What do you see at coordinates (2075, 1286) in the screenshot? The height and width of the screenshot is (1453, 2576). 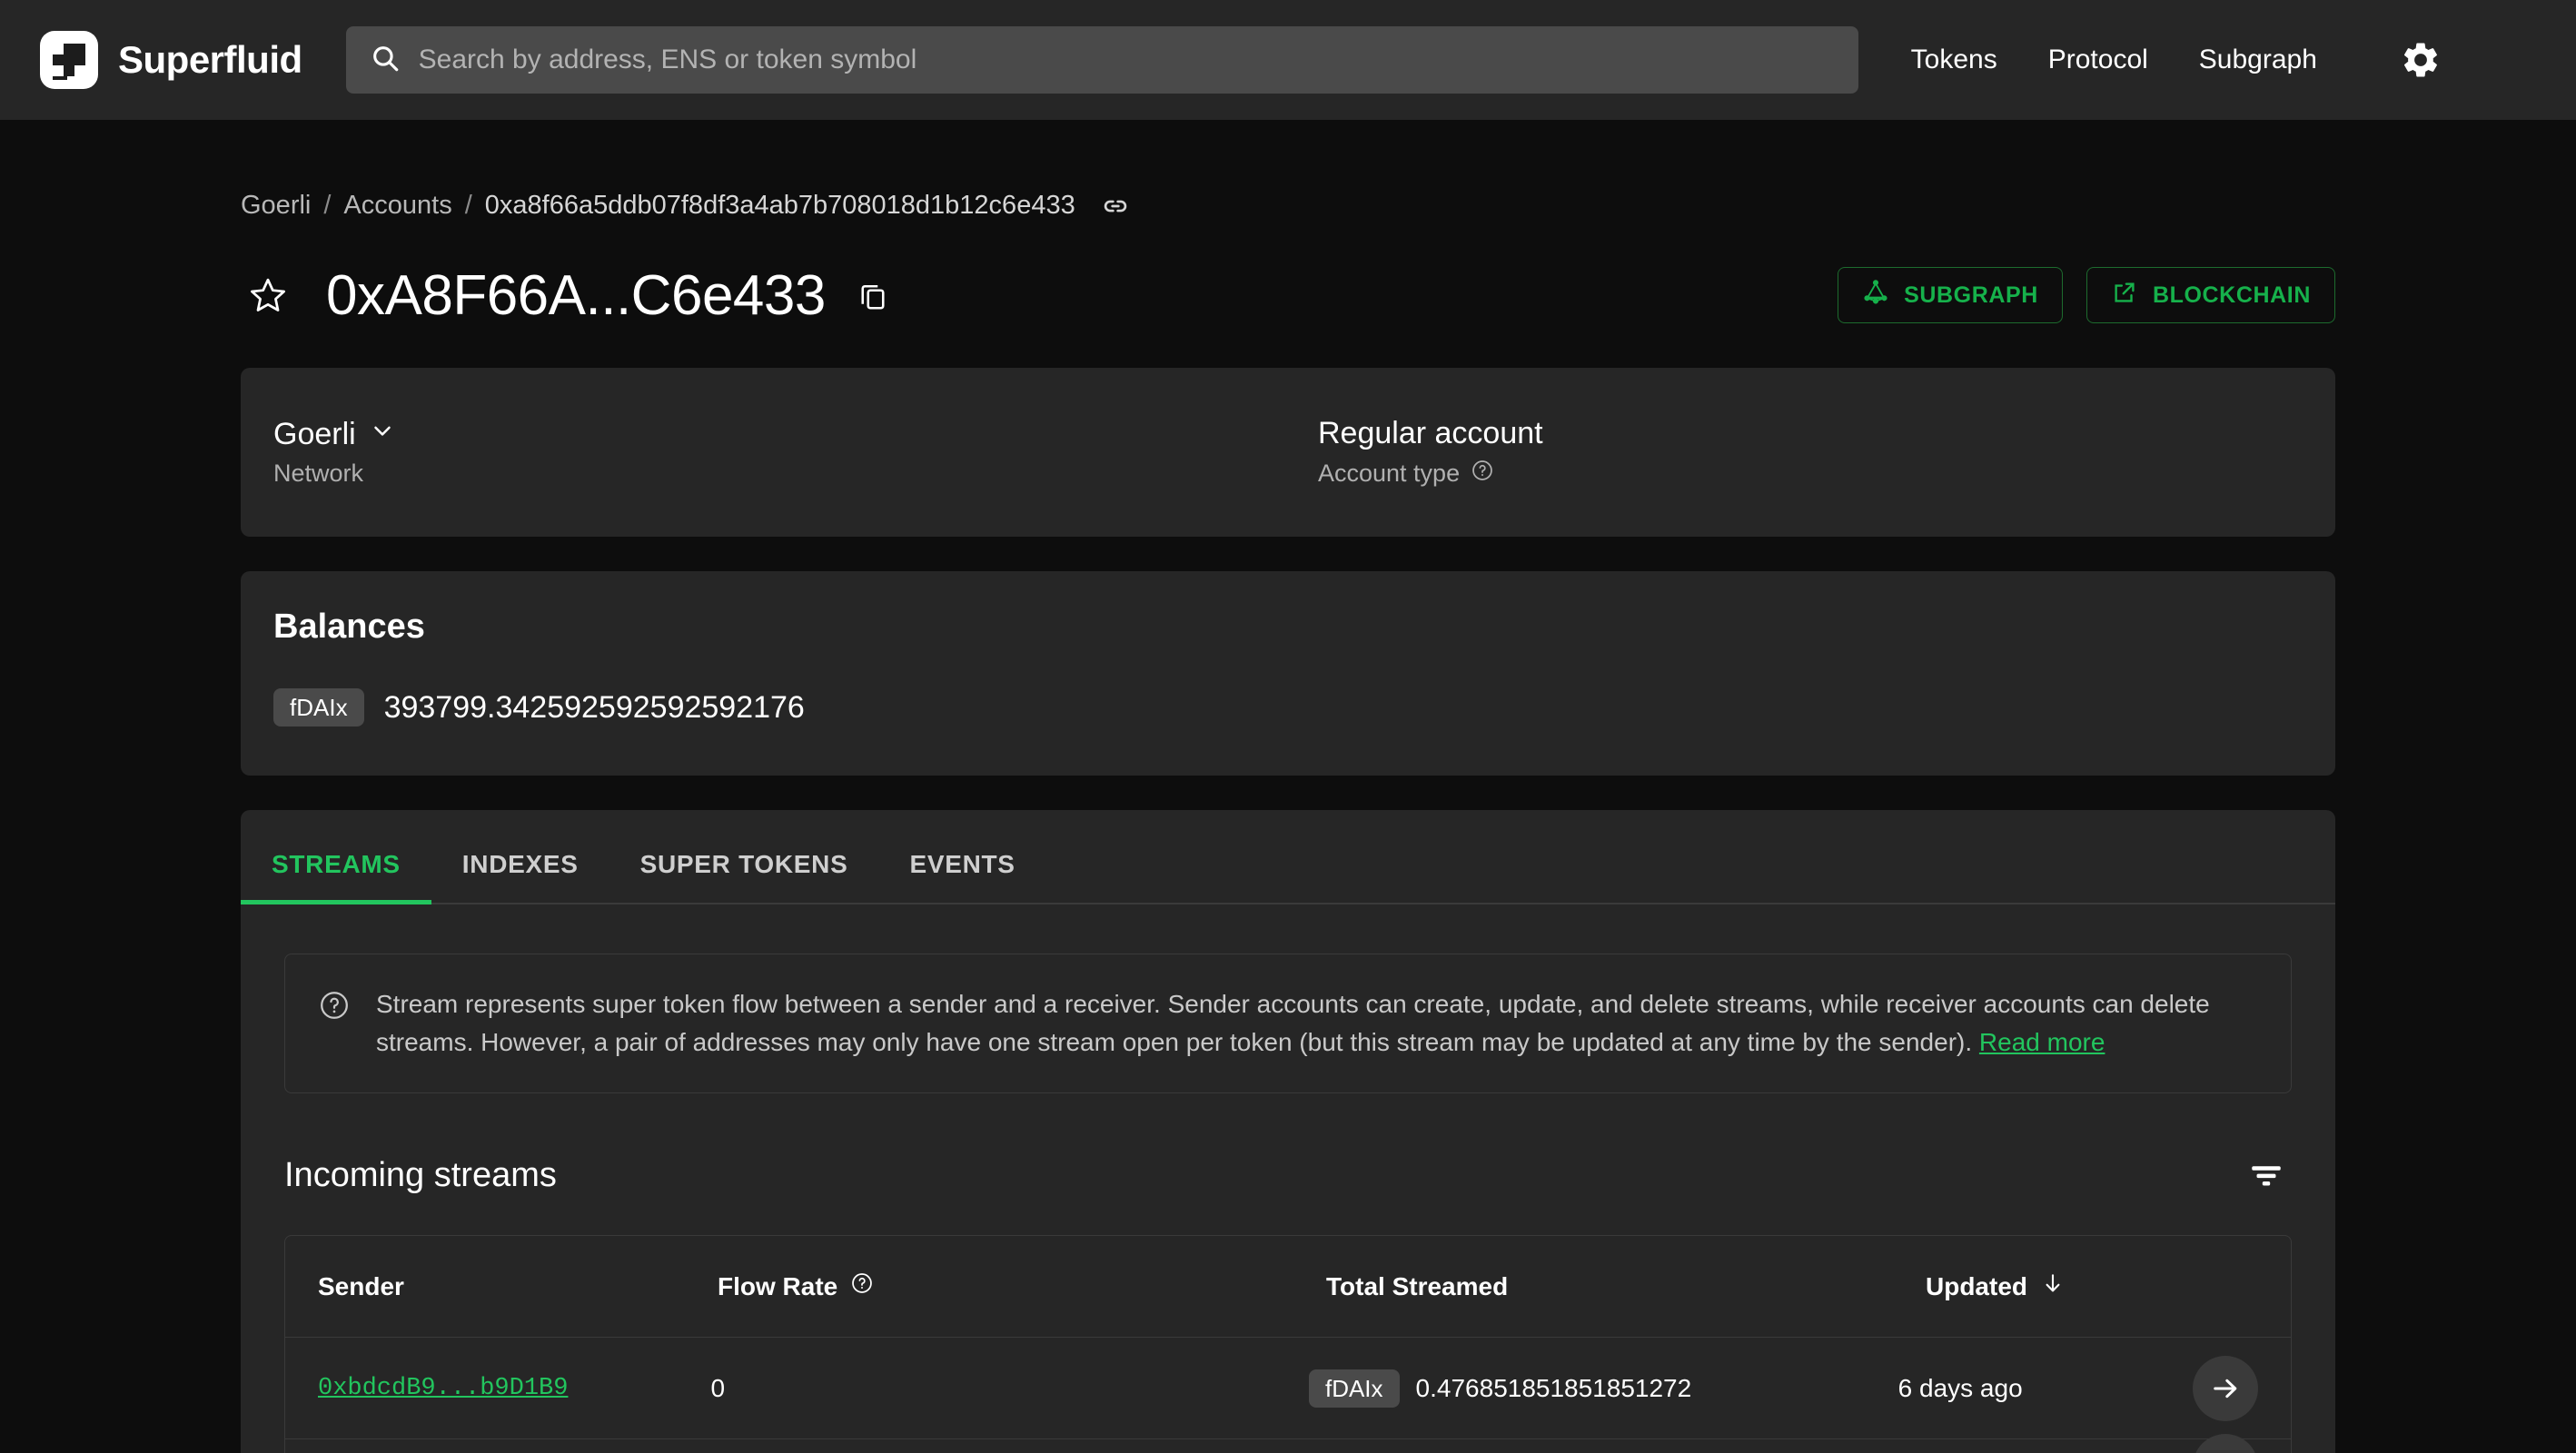 I see `column-header-updated: Updated` at bounding box center [2075, 1286].